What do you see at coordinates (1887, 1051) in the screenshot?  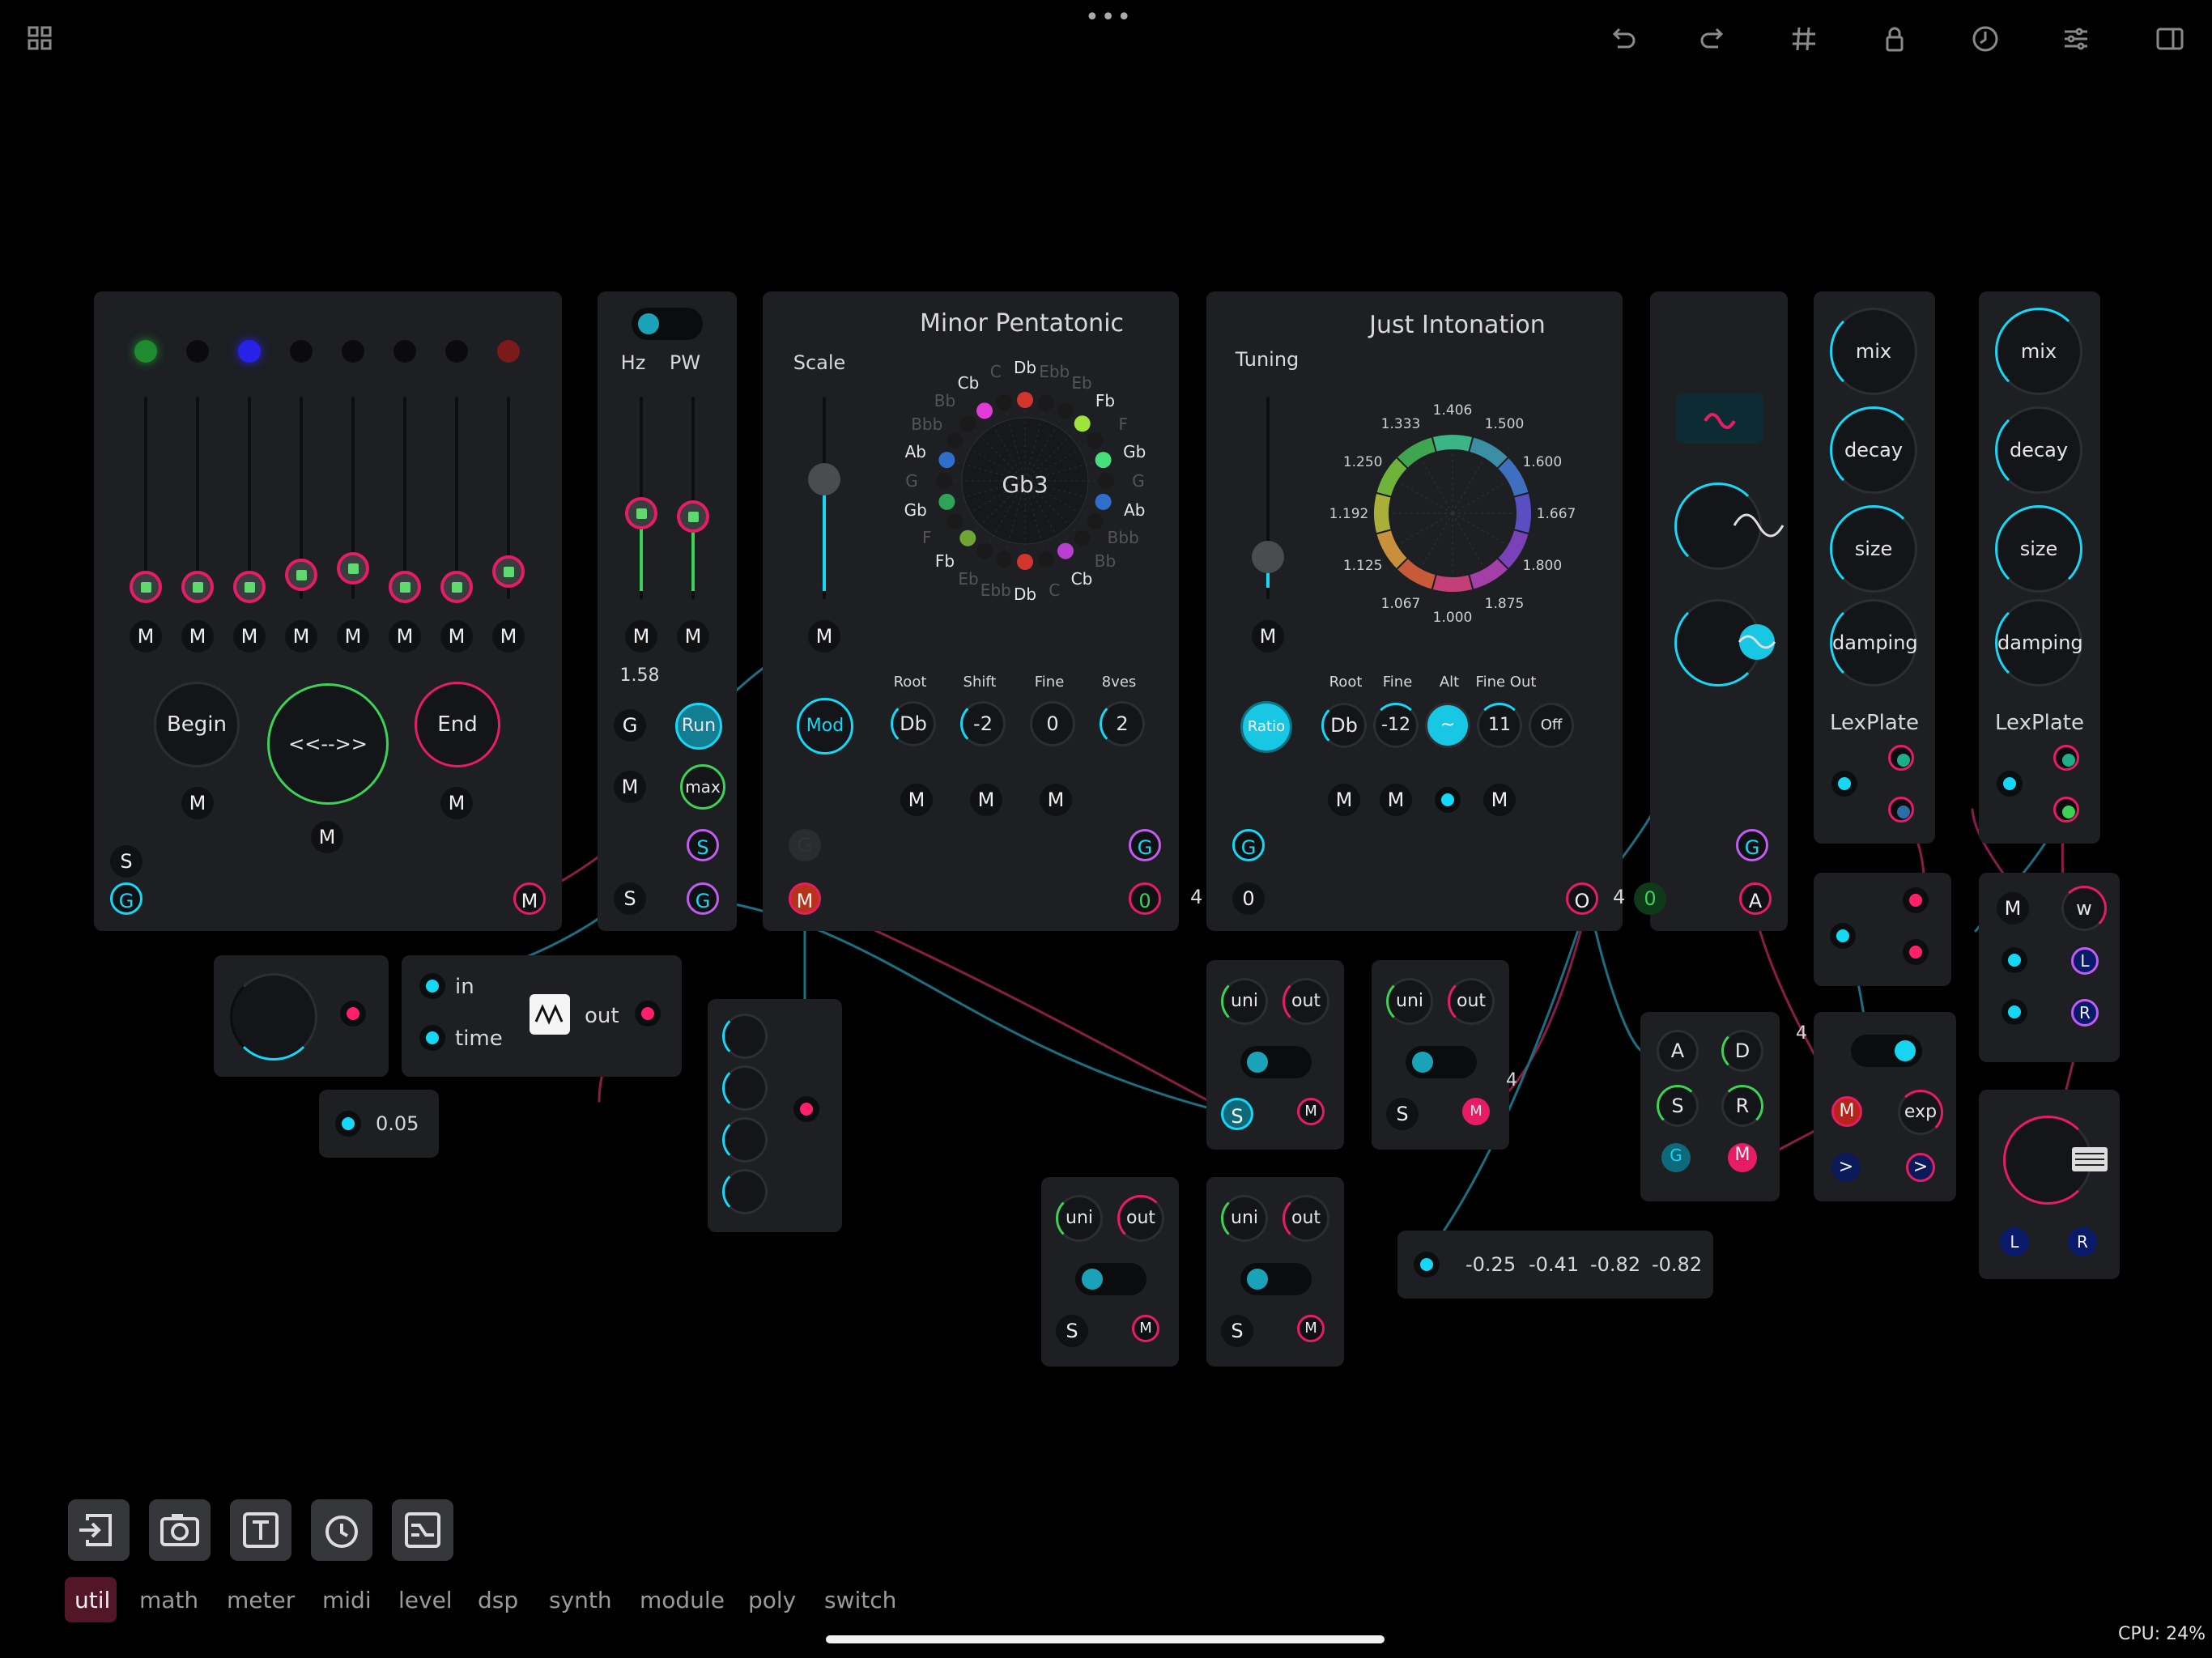 I see `exp-toggle` at bounding box center [1887, 1051].